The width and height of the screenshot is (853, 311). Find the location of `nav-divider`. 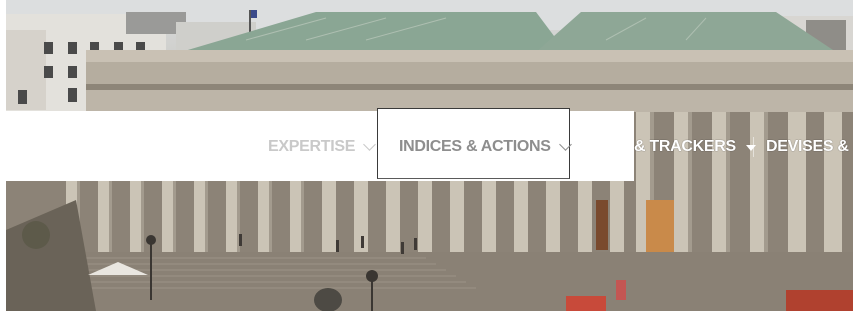

nav-divider is located at coordinates (753, 147).